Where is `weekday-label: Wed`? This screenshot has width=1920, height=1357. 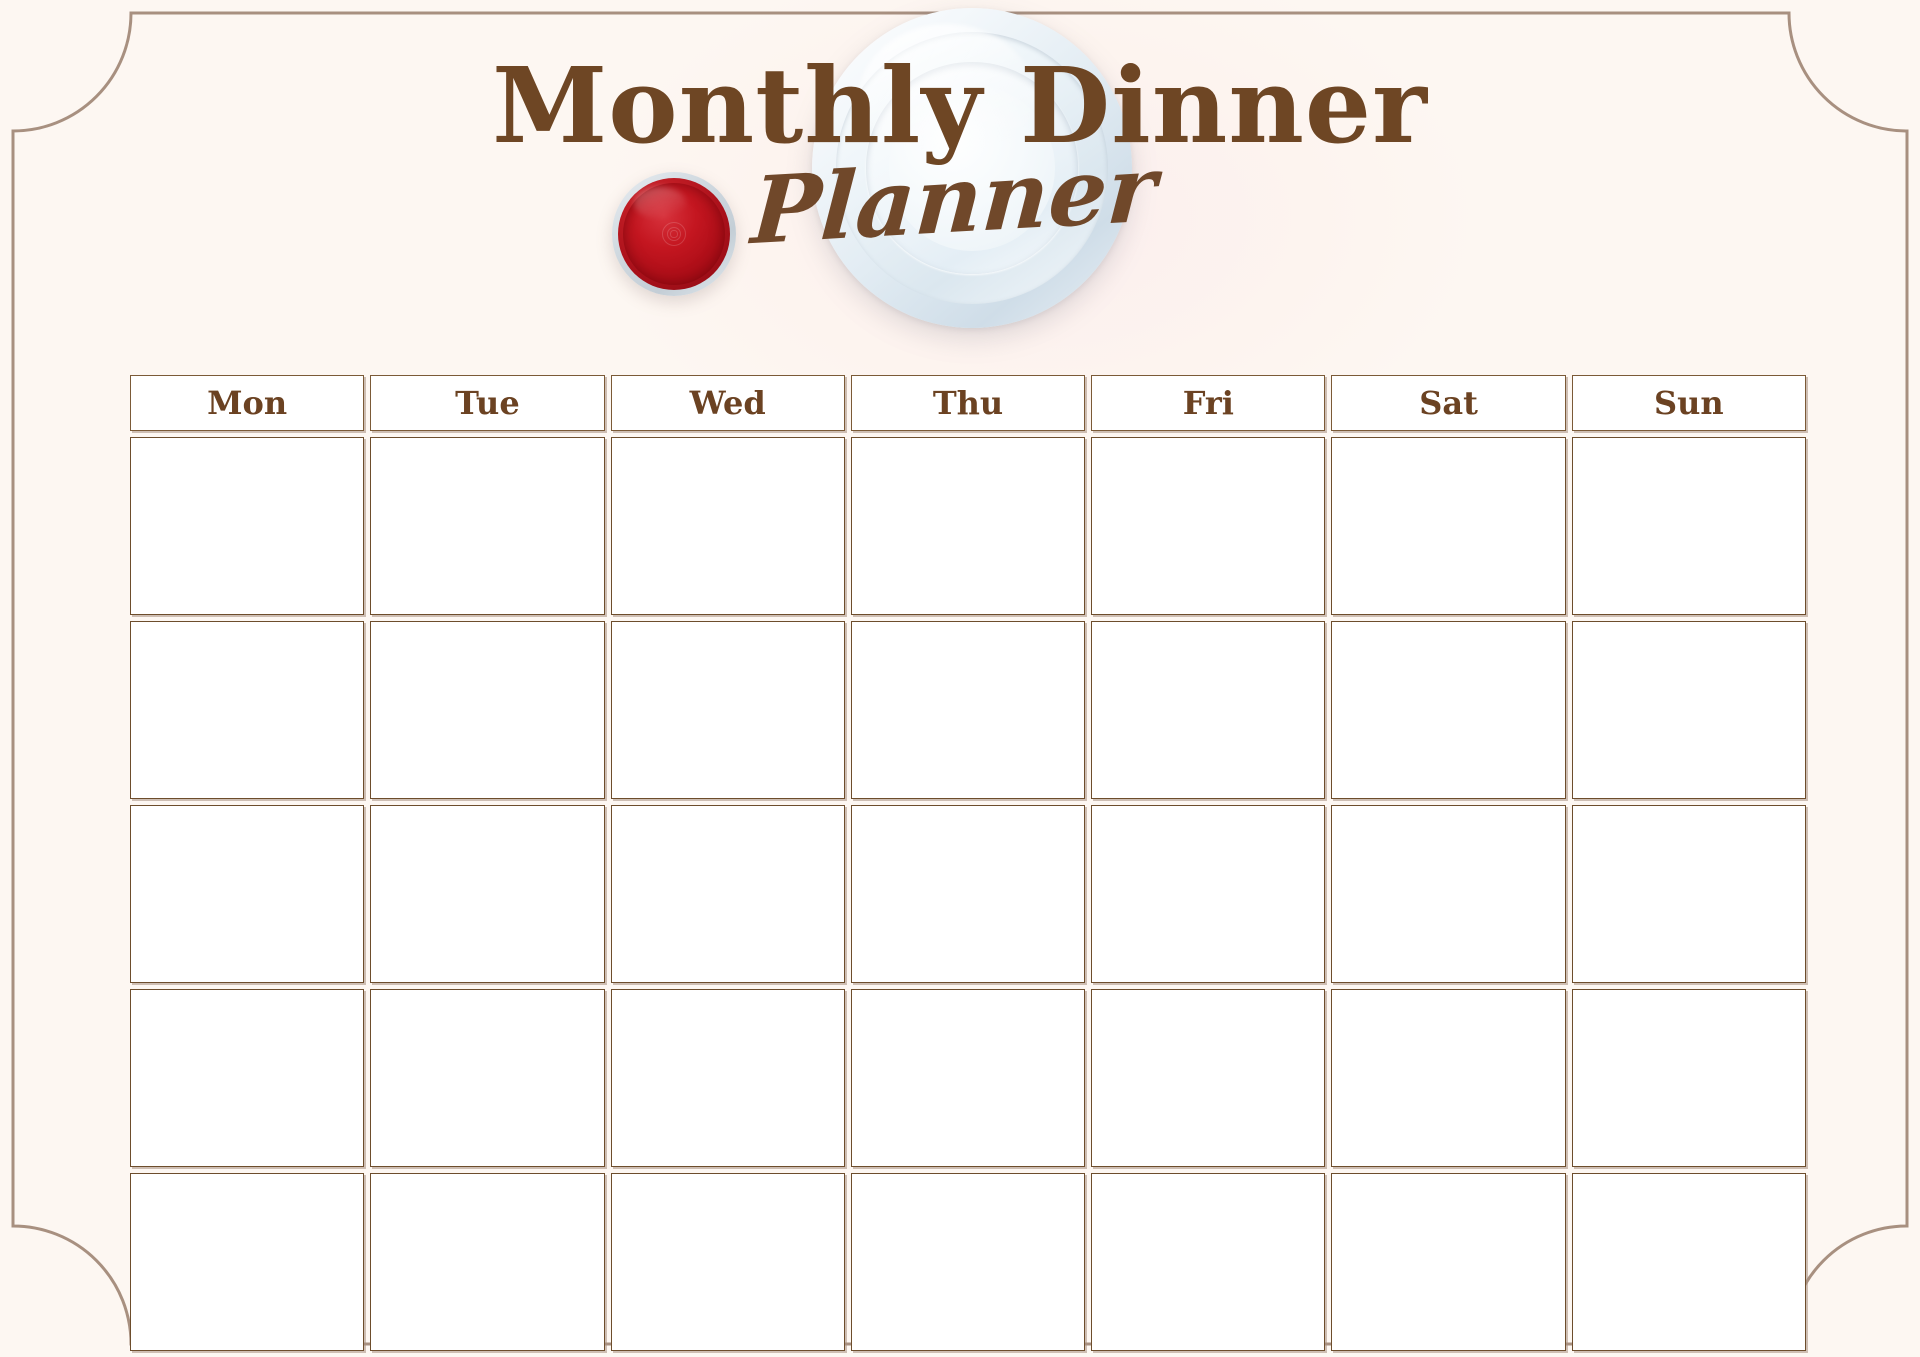
weekday-label: Wed is located at coordinates (727, 403).